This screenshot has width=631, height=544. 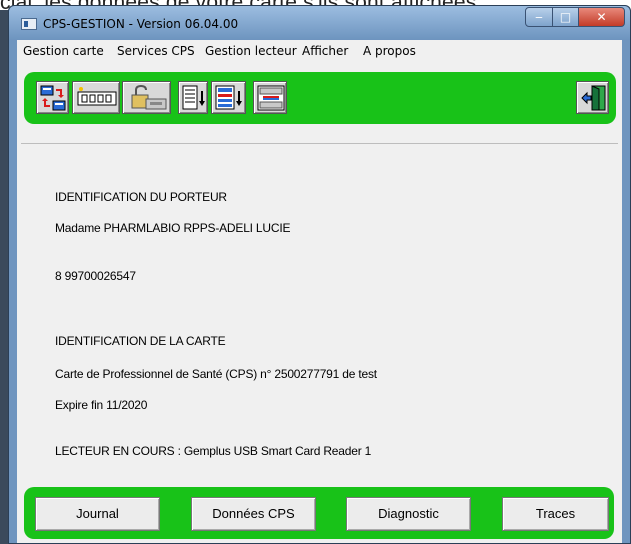 I want to click on card-reader-icon, so click(x=97, y=96).